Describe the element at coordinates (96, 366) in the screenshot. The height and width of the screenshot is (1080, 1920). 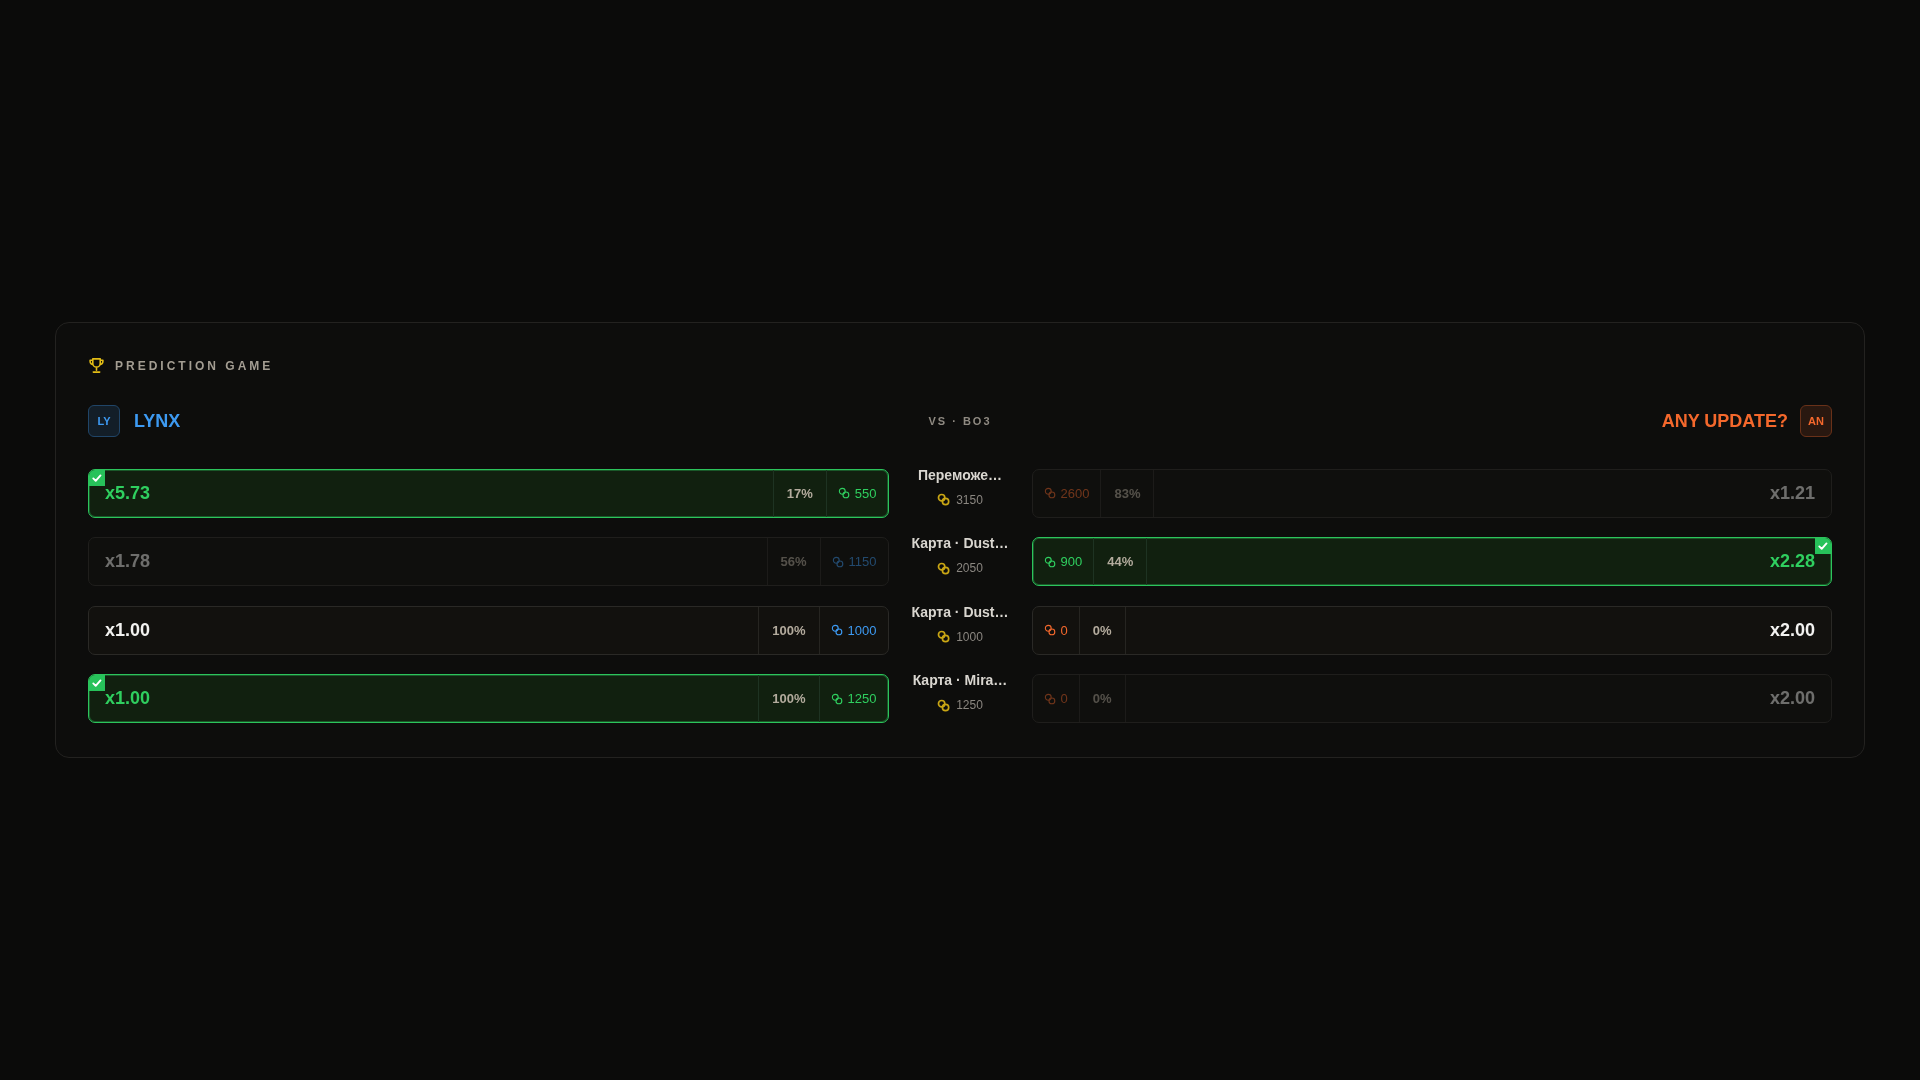
I see `trophy-icon` at that location.